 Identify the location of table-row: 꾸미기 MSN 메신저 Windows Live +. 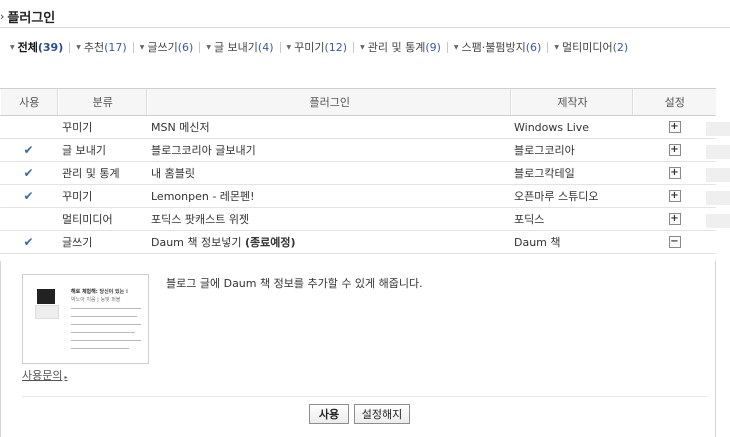
(358, 127).